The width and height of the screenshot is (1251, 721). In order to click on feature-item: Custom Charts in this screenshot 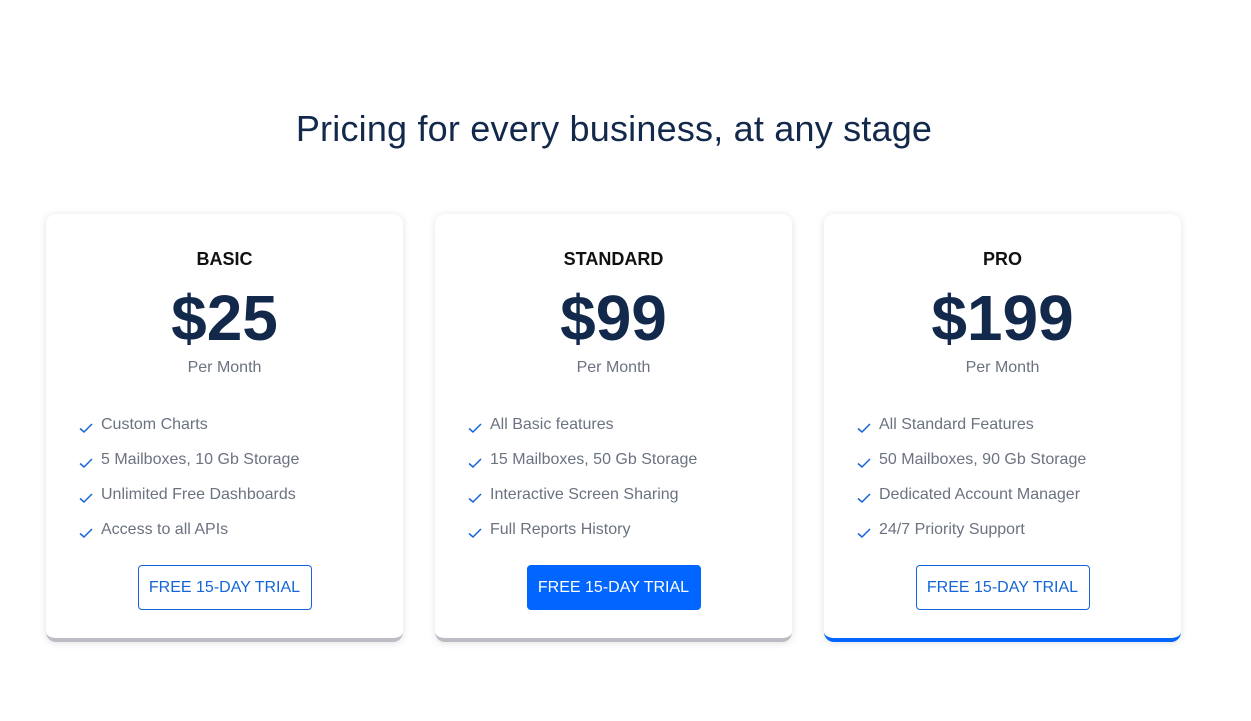, I will do `click(188, 424)`.